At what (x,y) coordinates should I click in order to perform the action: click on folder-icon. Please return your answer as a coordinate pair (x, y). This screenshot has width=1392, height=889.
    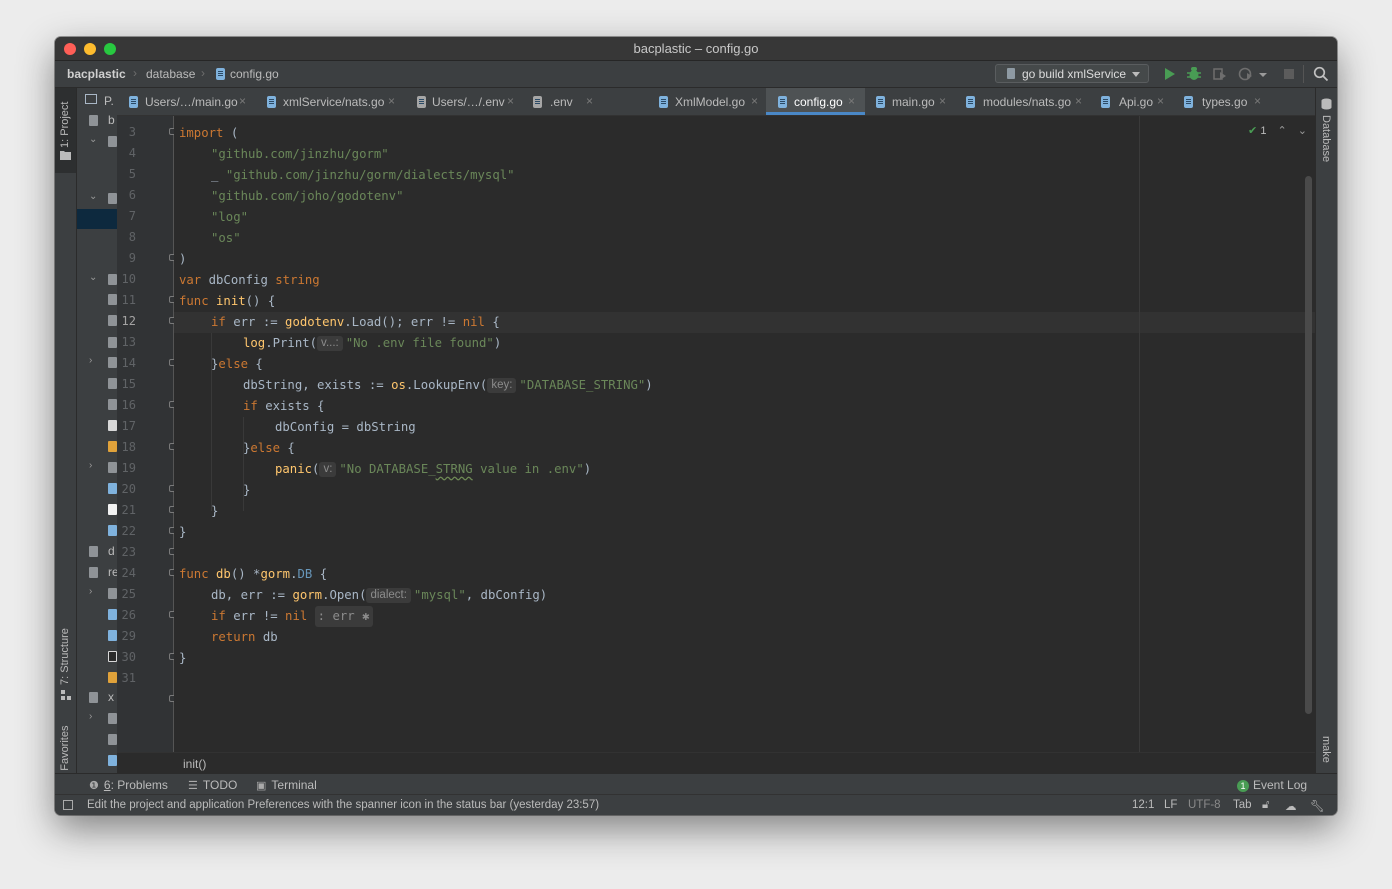
    Looking at the image, I should click on (112, 467).